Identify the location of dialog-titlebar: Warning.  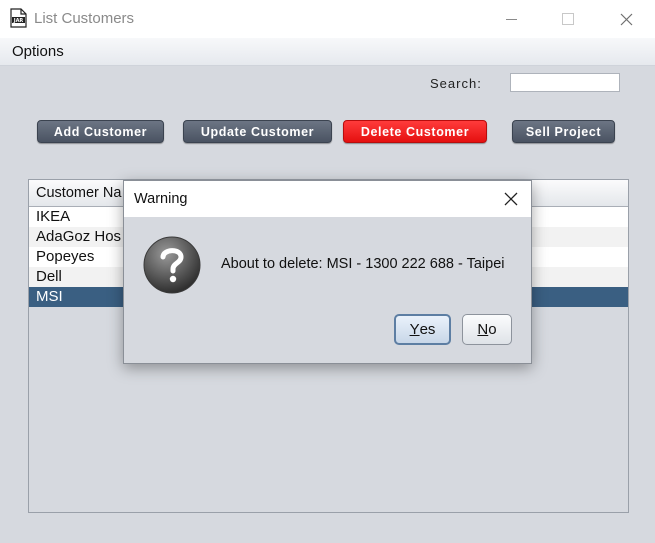
(327, 199).